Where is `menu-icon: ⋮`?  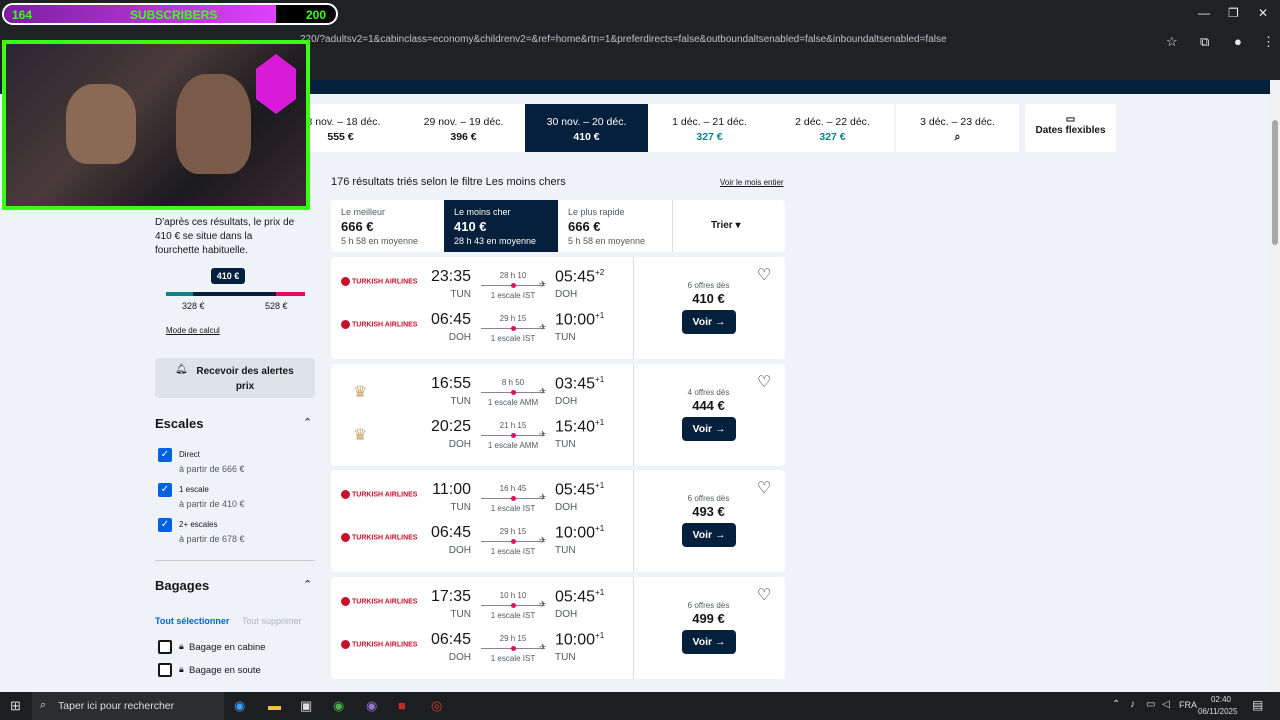 menu-icon: ⋮ is located at coordinates (1268, 42).